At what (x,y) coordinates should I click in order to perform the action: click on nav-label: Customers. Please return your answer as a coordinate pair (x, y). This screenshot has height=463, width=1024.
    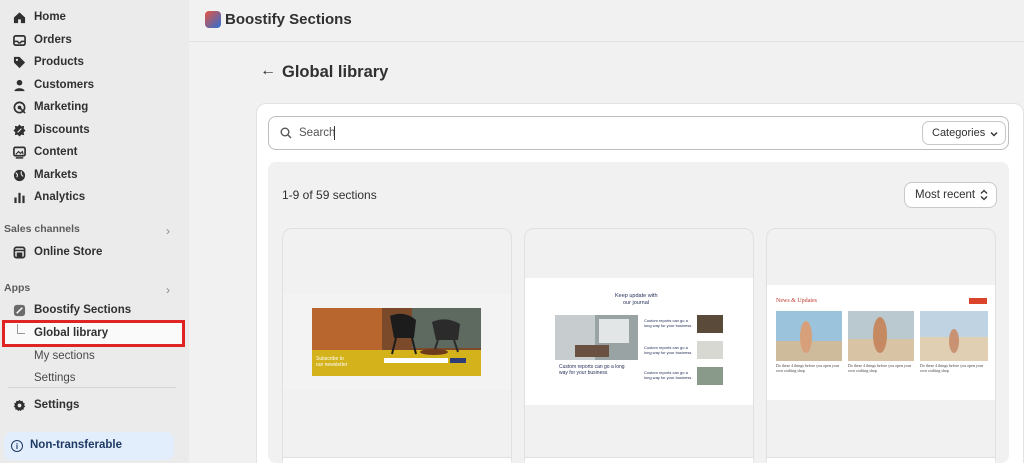
    Looking at the image, I should click on (64, 85).